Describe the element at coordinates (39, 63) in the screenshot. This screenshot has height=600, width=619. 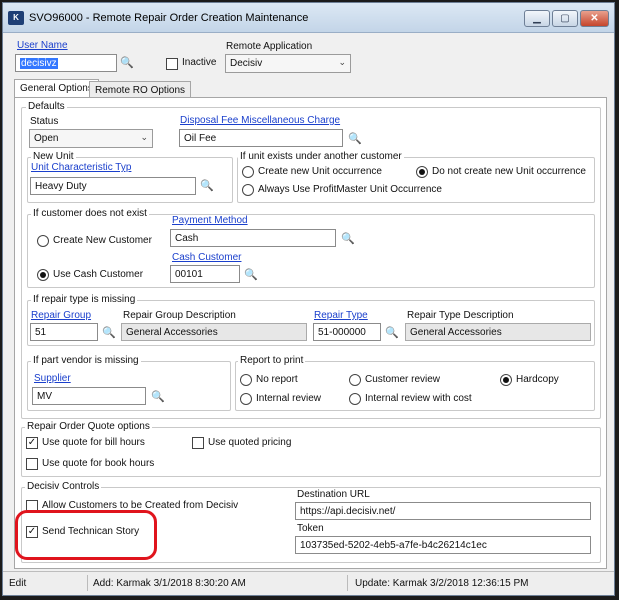
I see `user-name-value: decisivz` at that location.